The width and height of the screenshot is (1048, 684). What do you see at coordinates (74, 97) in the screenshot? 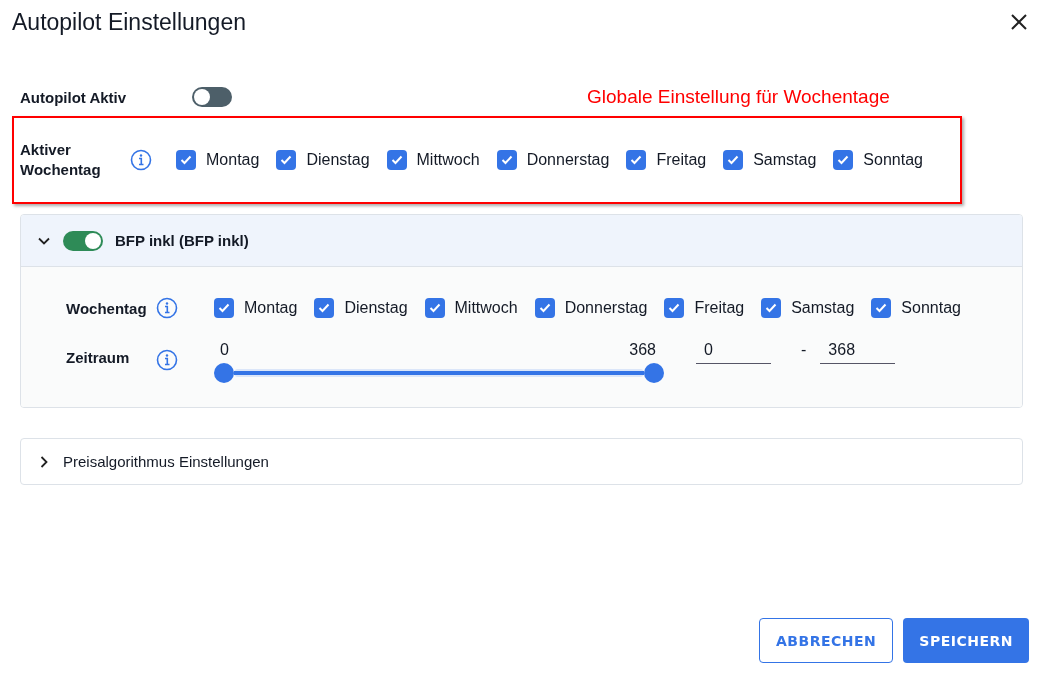
I see `setting-label: Autopilot Aktiv` at bounding box center [74, 97].